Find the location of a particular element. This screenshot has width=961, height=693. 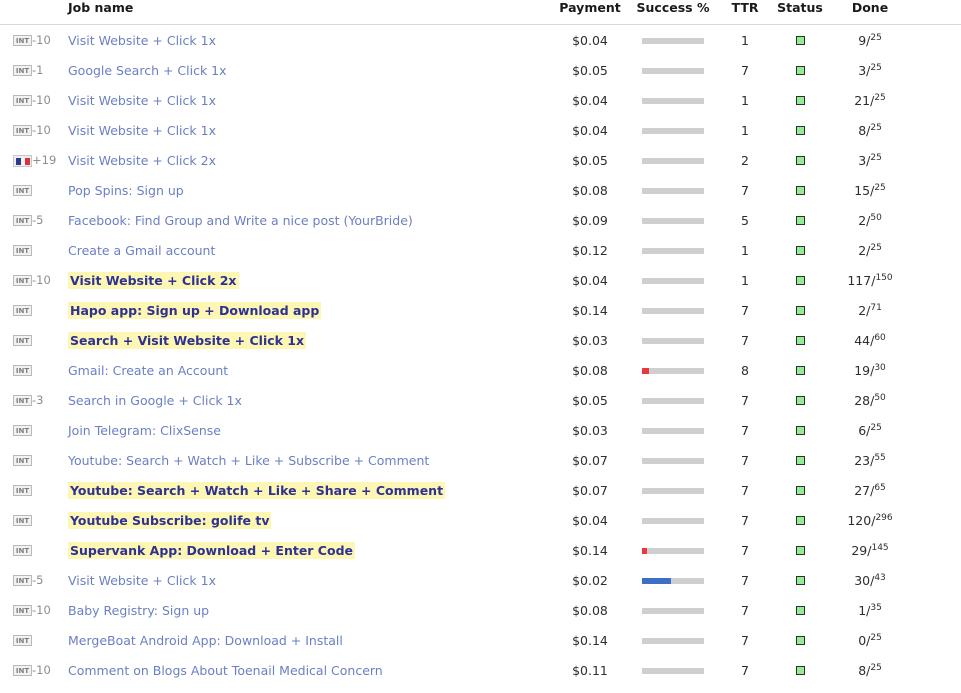

row-payment: $0.12 is located at coordinates (590, 250).